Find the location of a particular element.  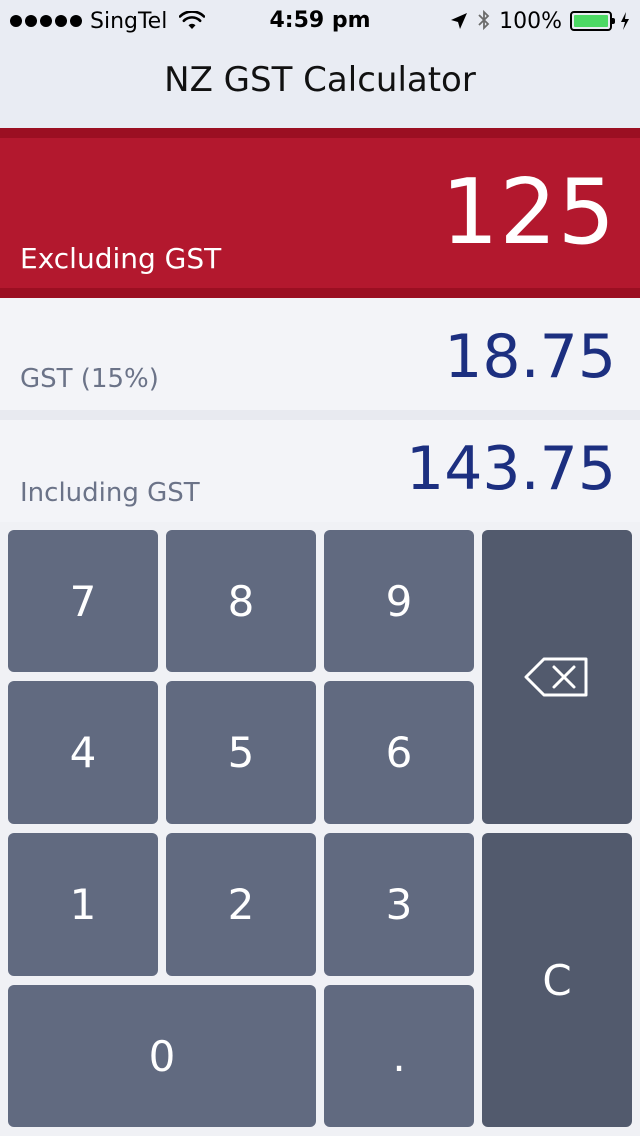

backspace-button is located at coordinates (557, 677).